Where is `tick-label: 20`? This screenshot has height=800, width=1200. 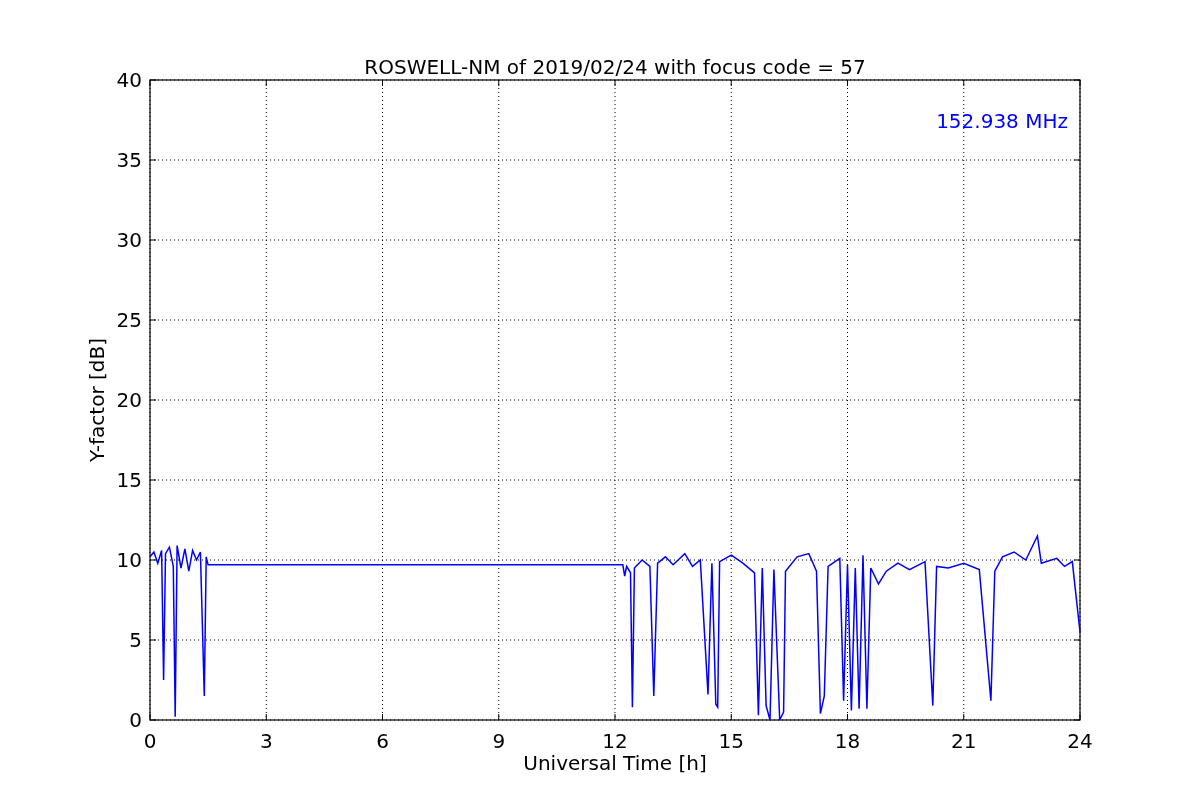 tick-label: 20 is located at coordinates (129, 400).